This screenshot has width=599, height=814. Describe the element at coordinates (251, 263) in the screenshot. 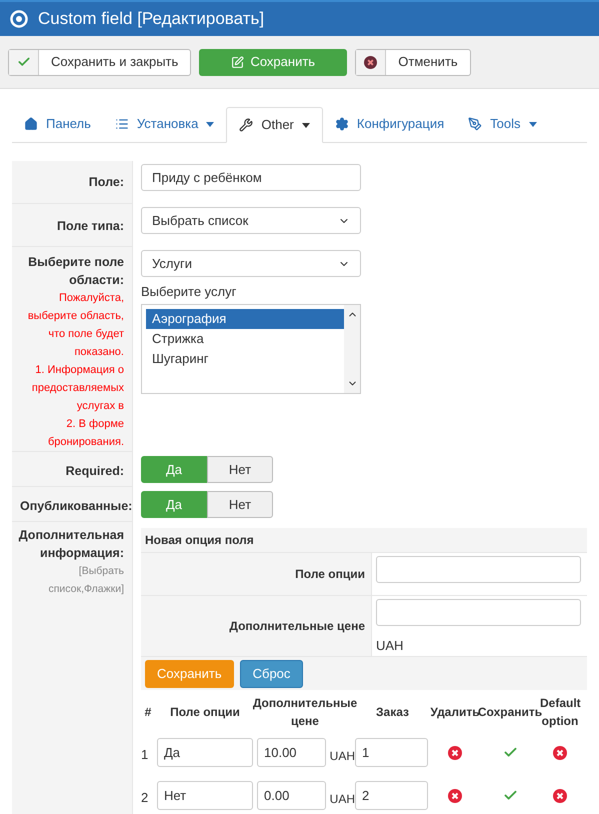

I see `area-select: Услуги` at that location.